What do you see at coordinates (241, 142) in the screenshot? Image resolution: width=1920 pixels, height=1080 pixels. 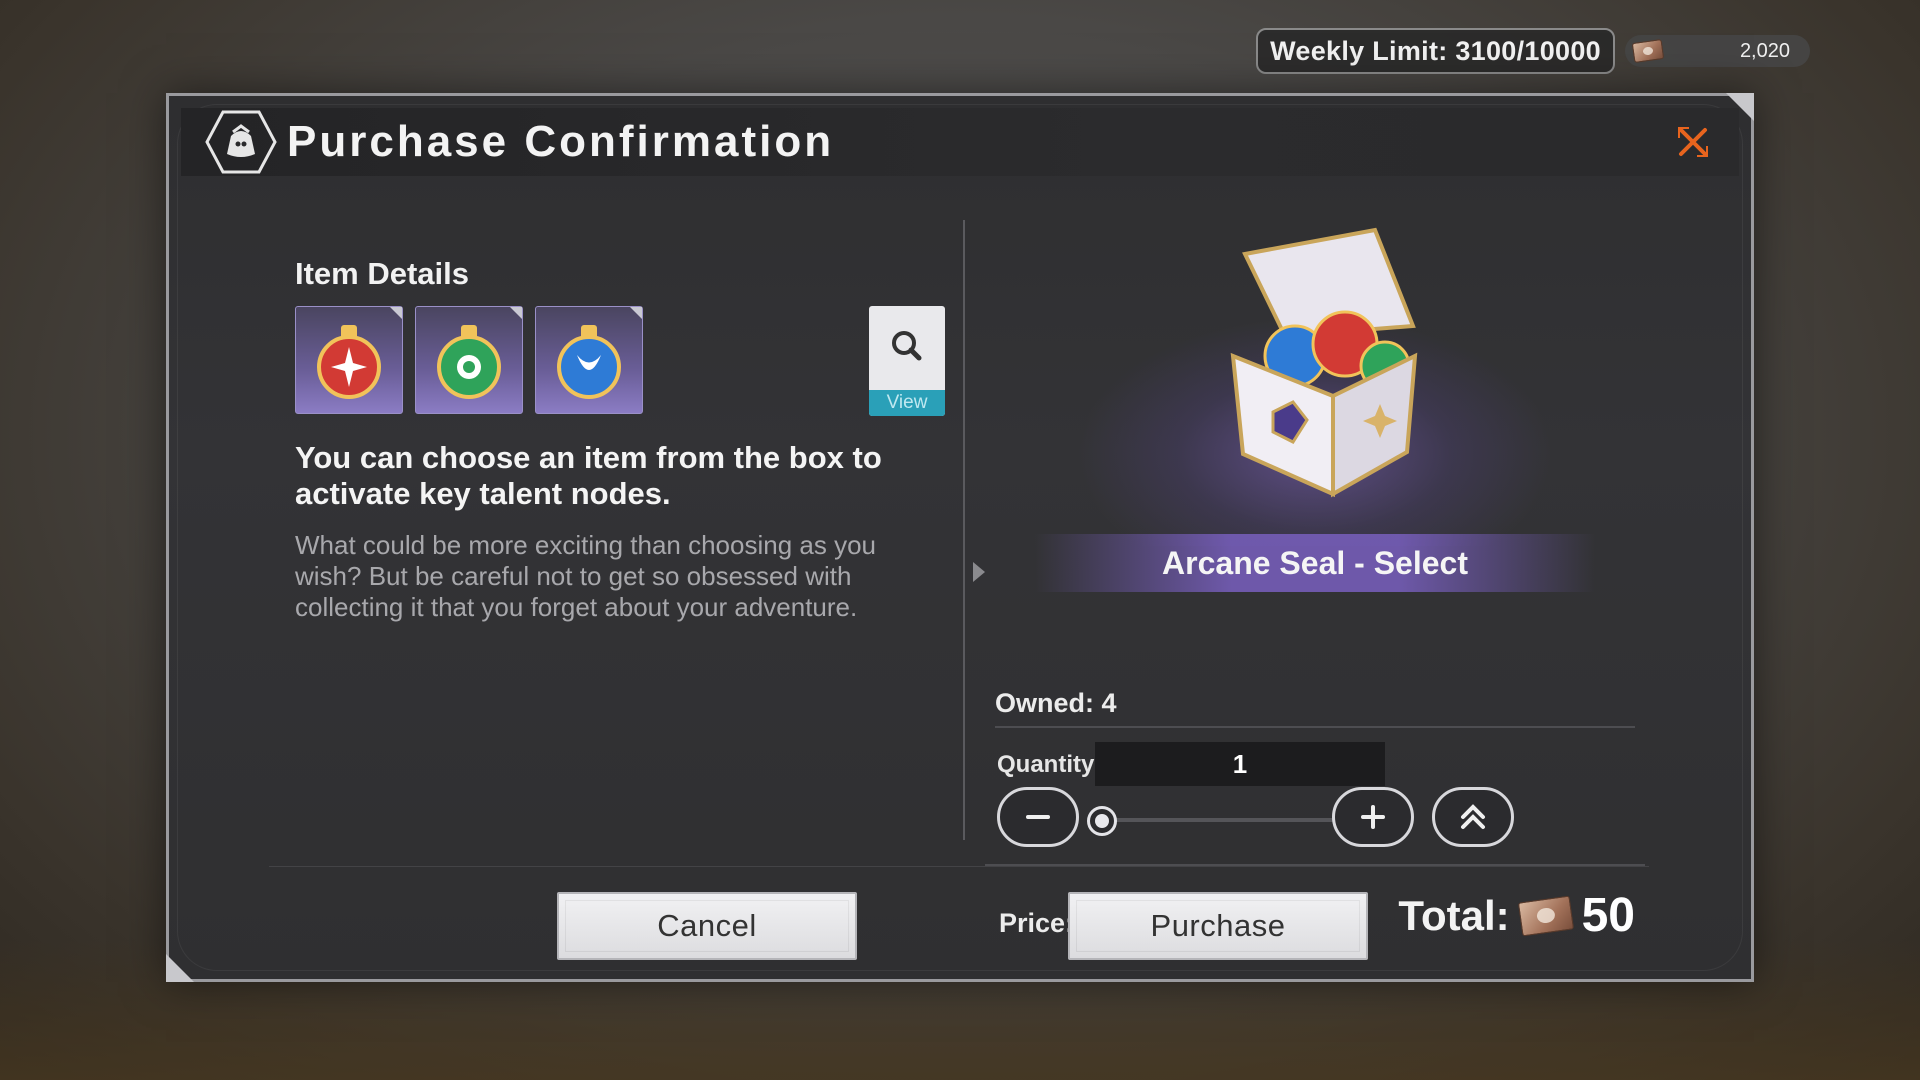 I see `pouch-hex-icon` at bounding box center [241, 142].